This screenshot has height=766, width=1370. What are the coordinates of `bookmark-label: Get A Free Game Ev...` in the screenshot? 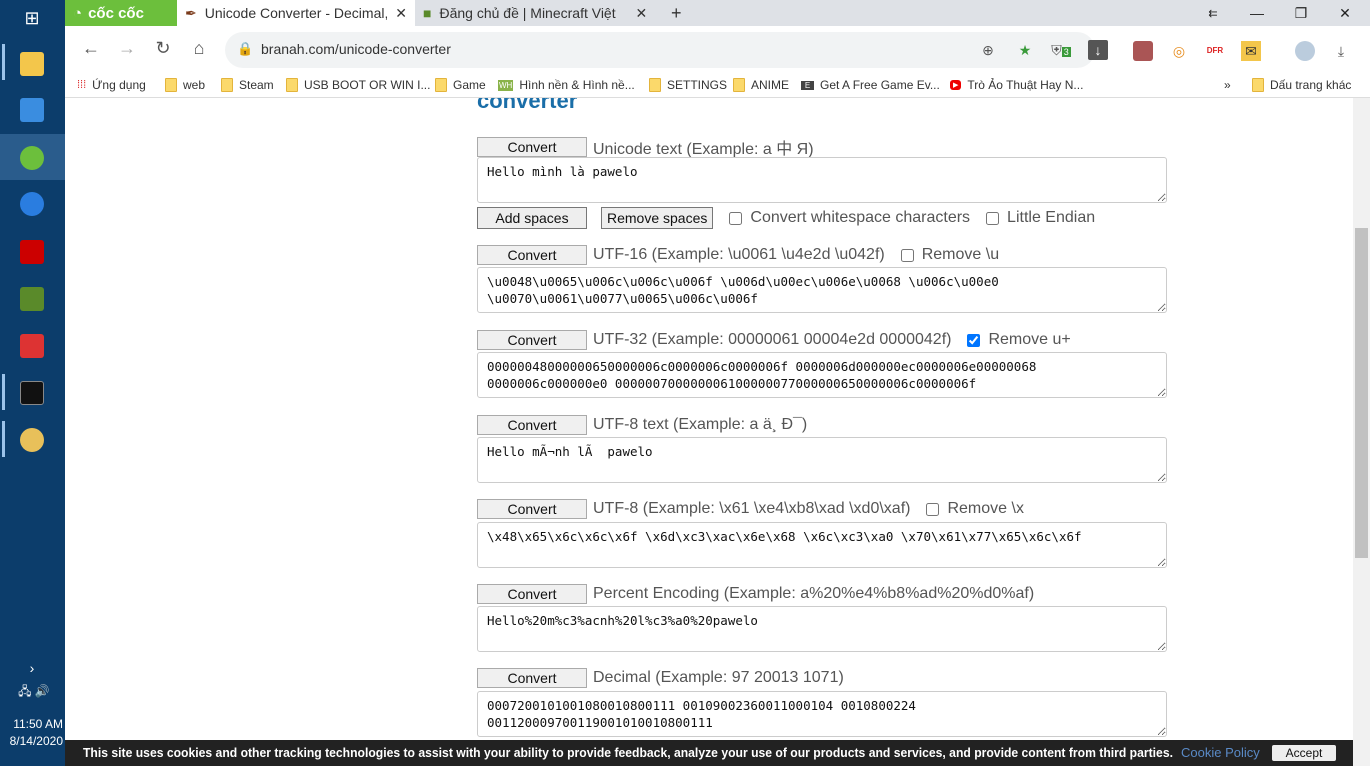 It's located at (880, 85).